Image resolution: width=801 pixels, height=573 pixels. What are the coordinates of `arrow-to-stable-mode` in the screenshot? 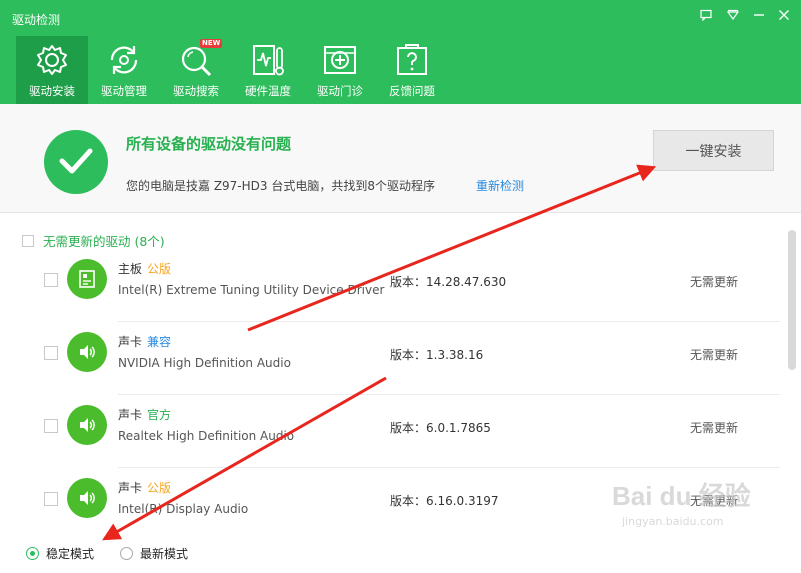 It's located at (244, 458).